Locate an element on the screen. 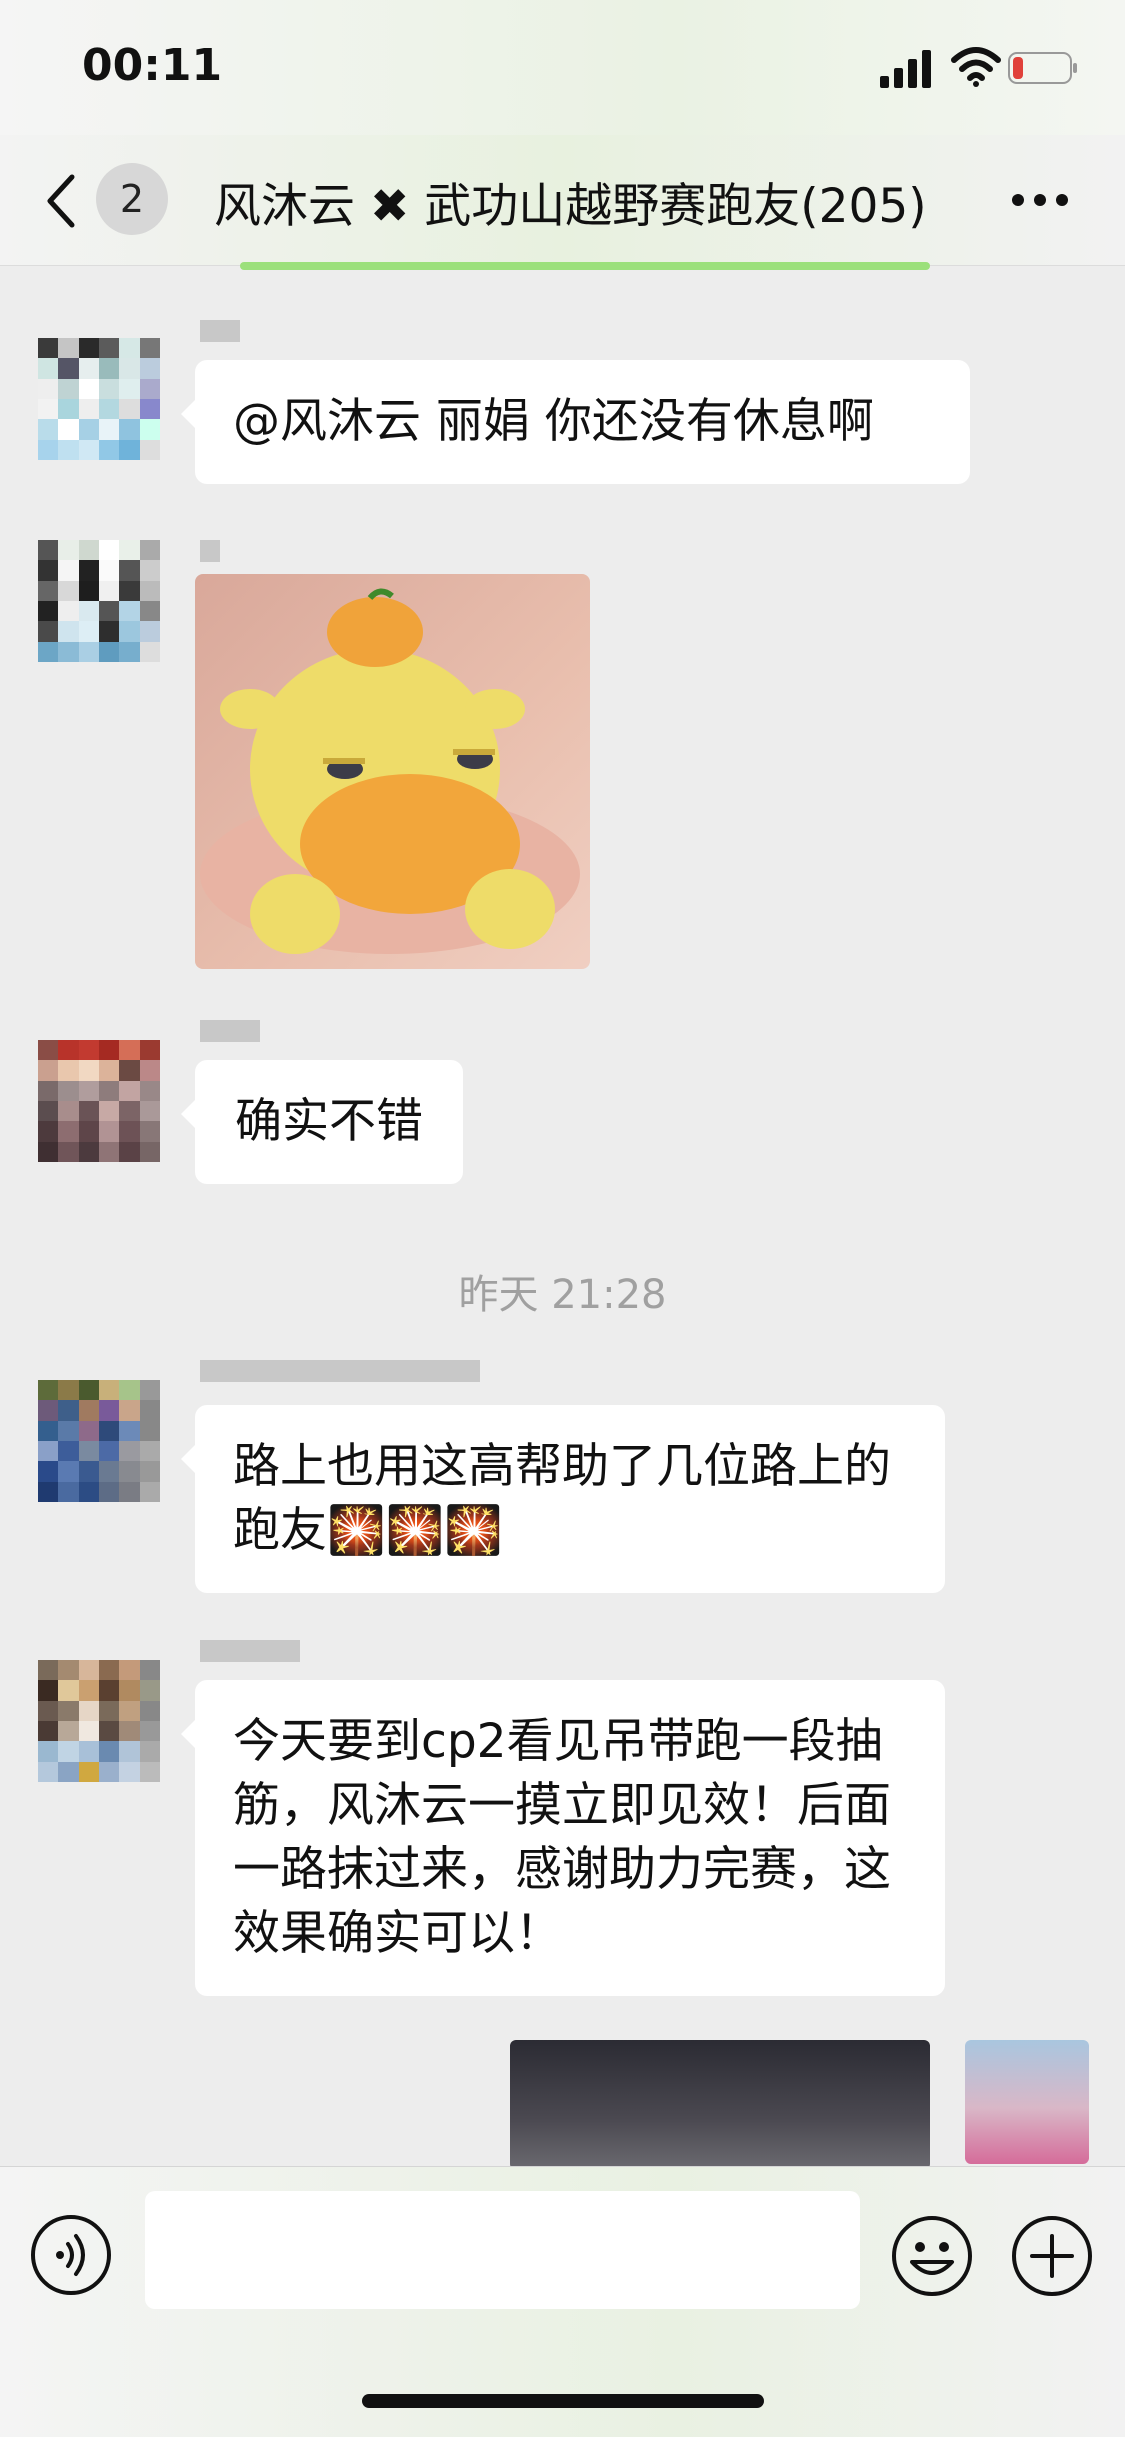  notice-bar is located at coordinates (585, 266).